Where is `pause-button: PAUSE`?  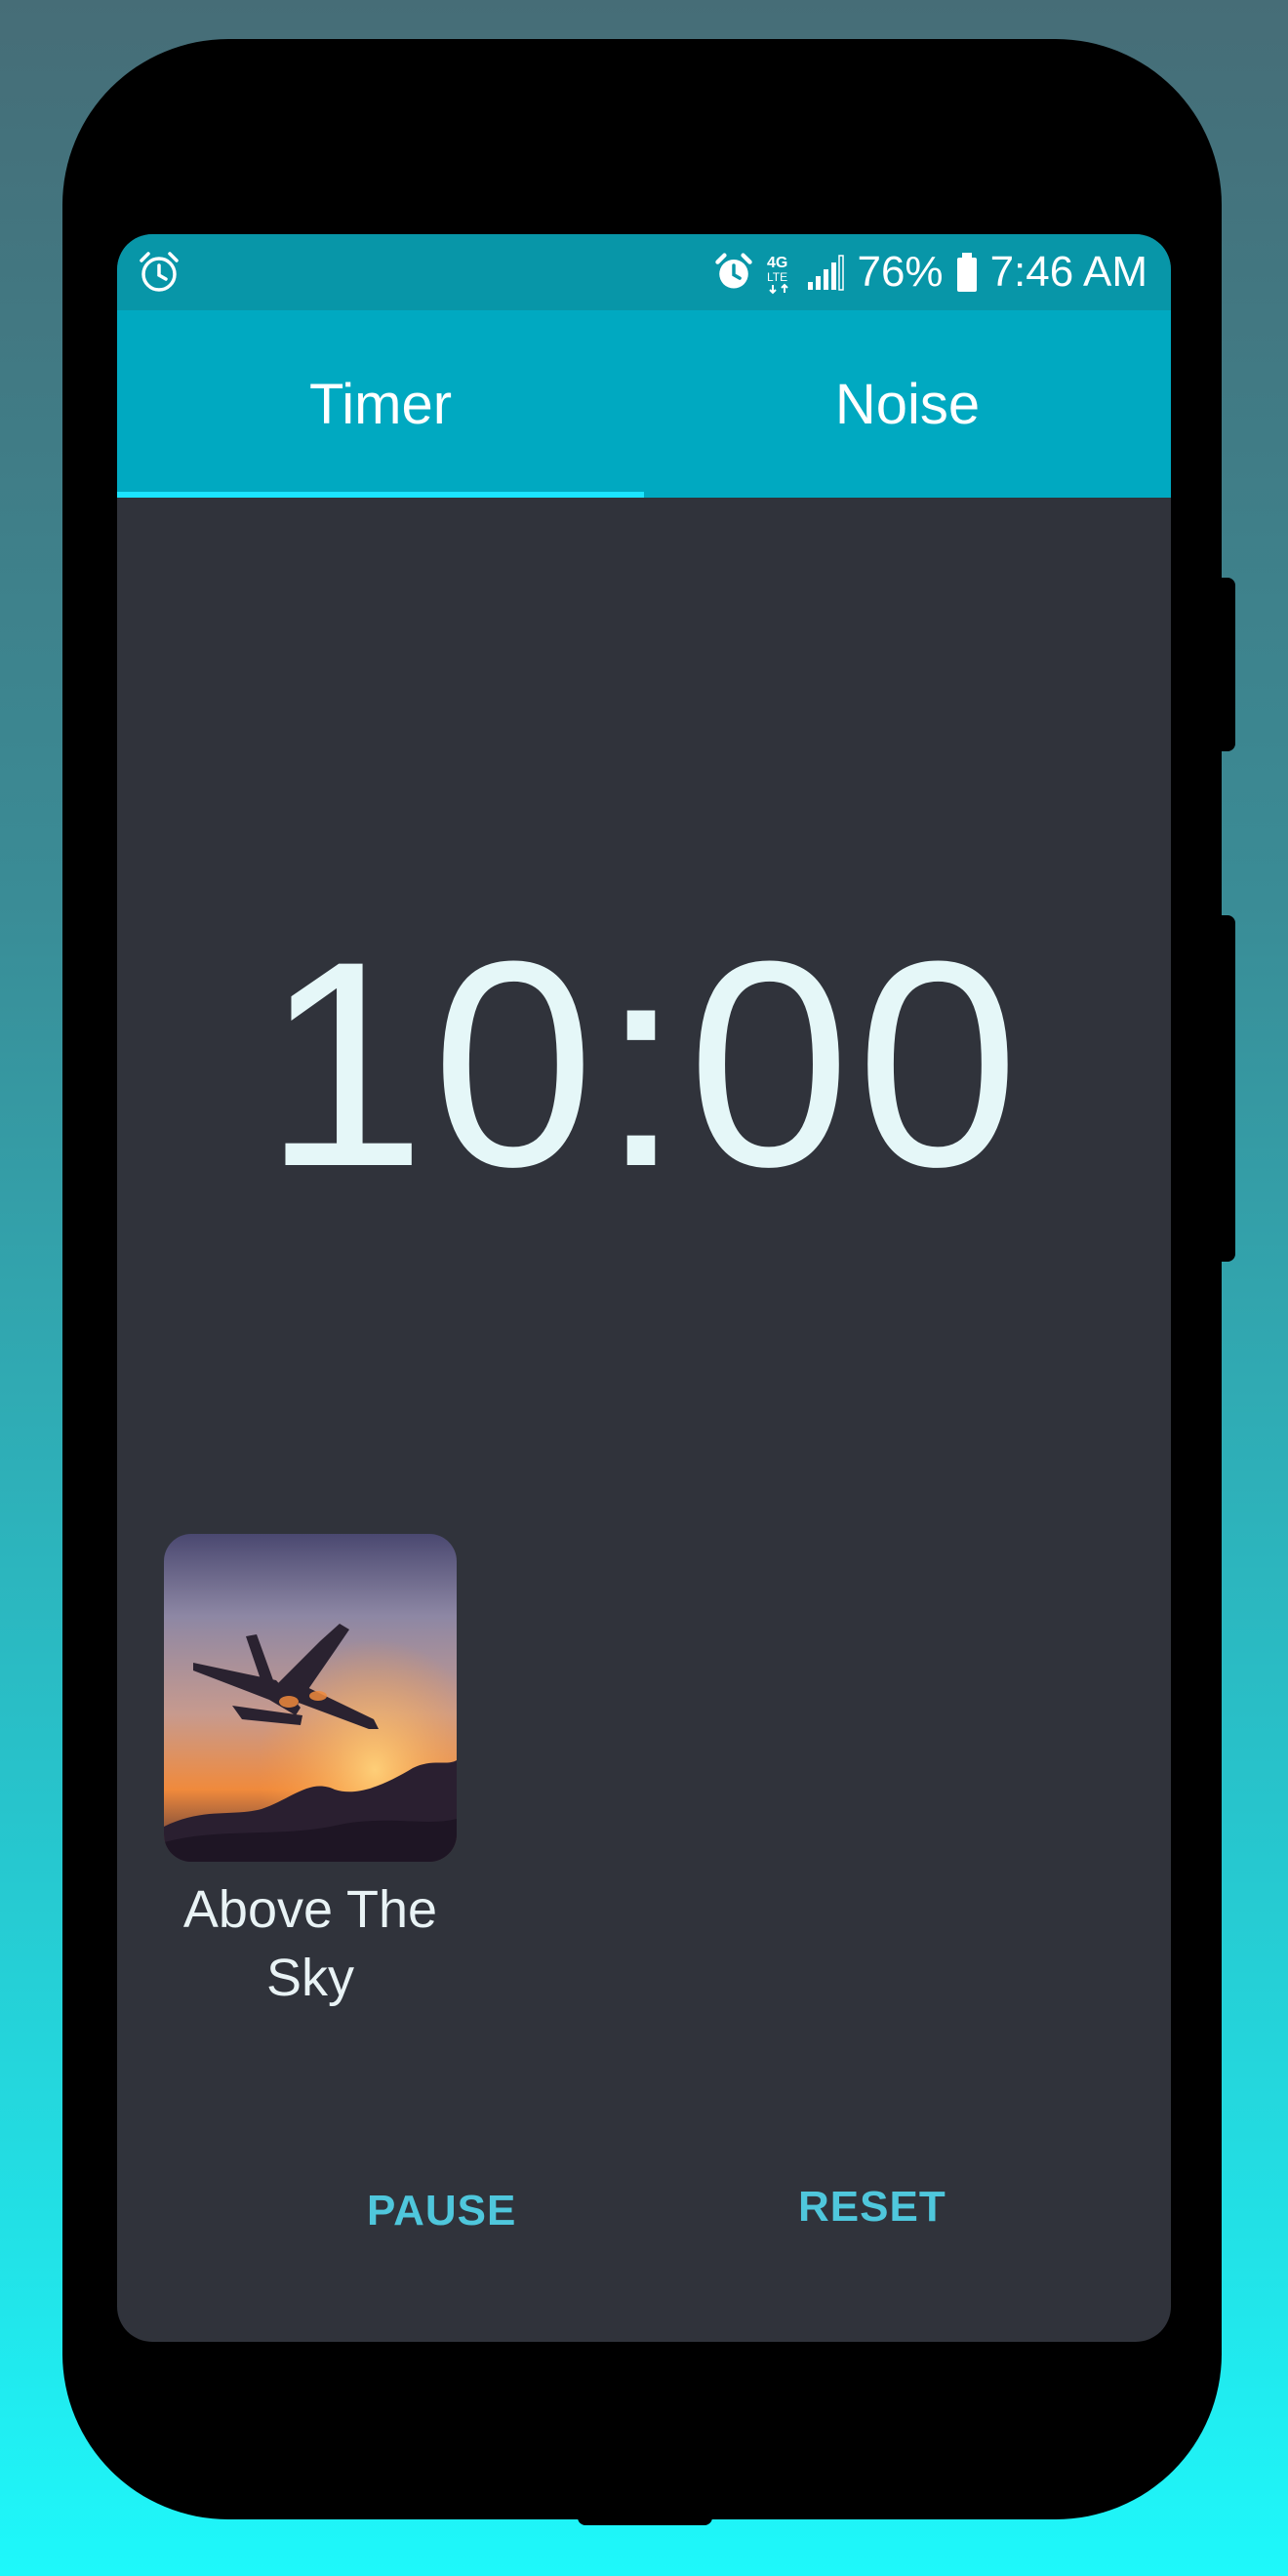
pause-button: PAUSE is located at coordinates (441, 2211).